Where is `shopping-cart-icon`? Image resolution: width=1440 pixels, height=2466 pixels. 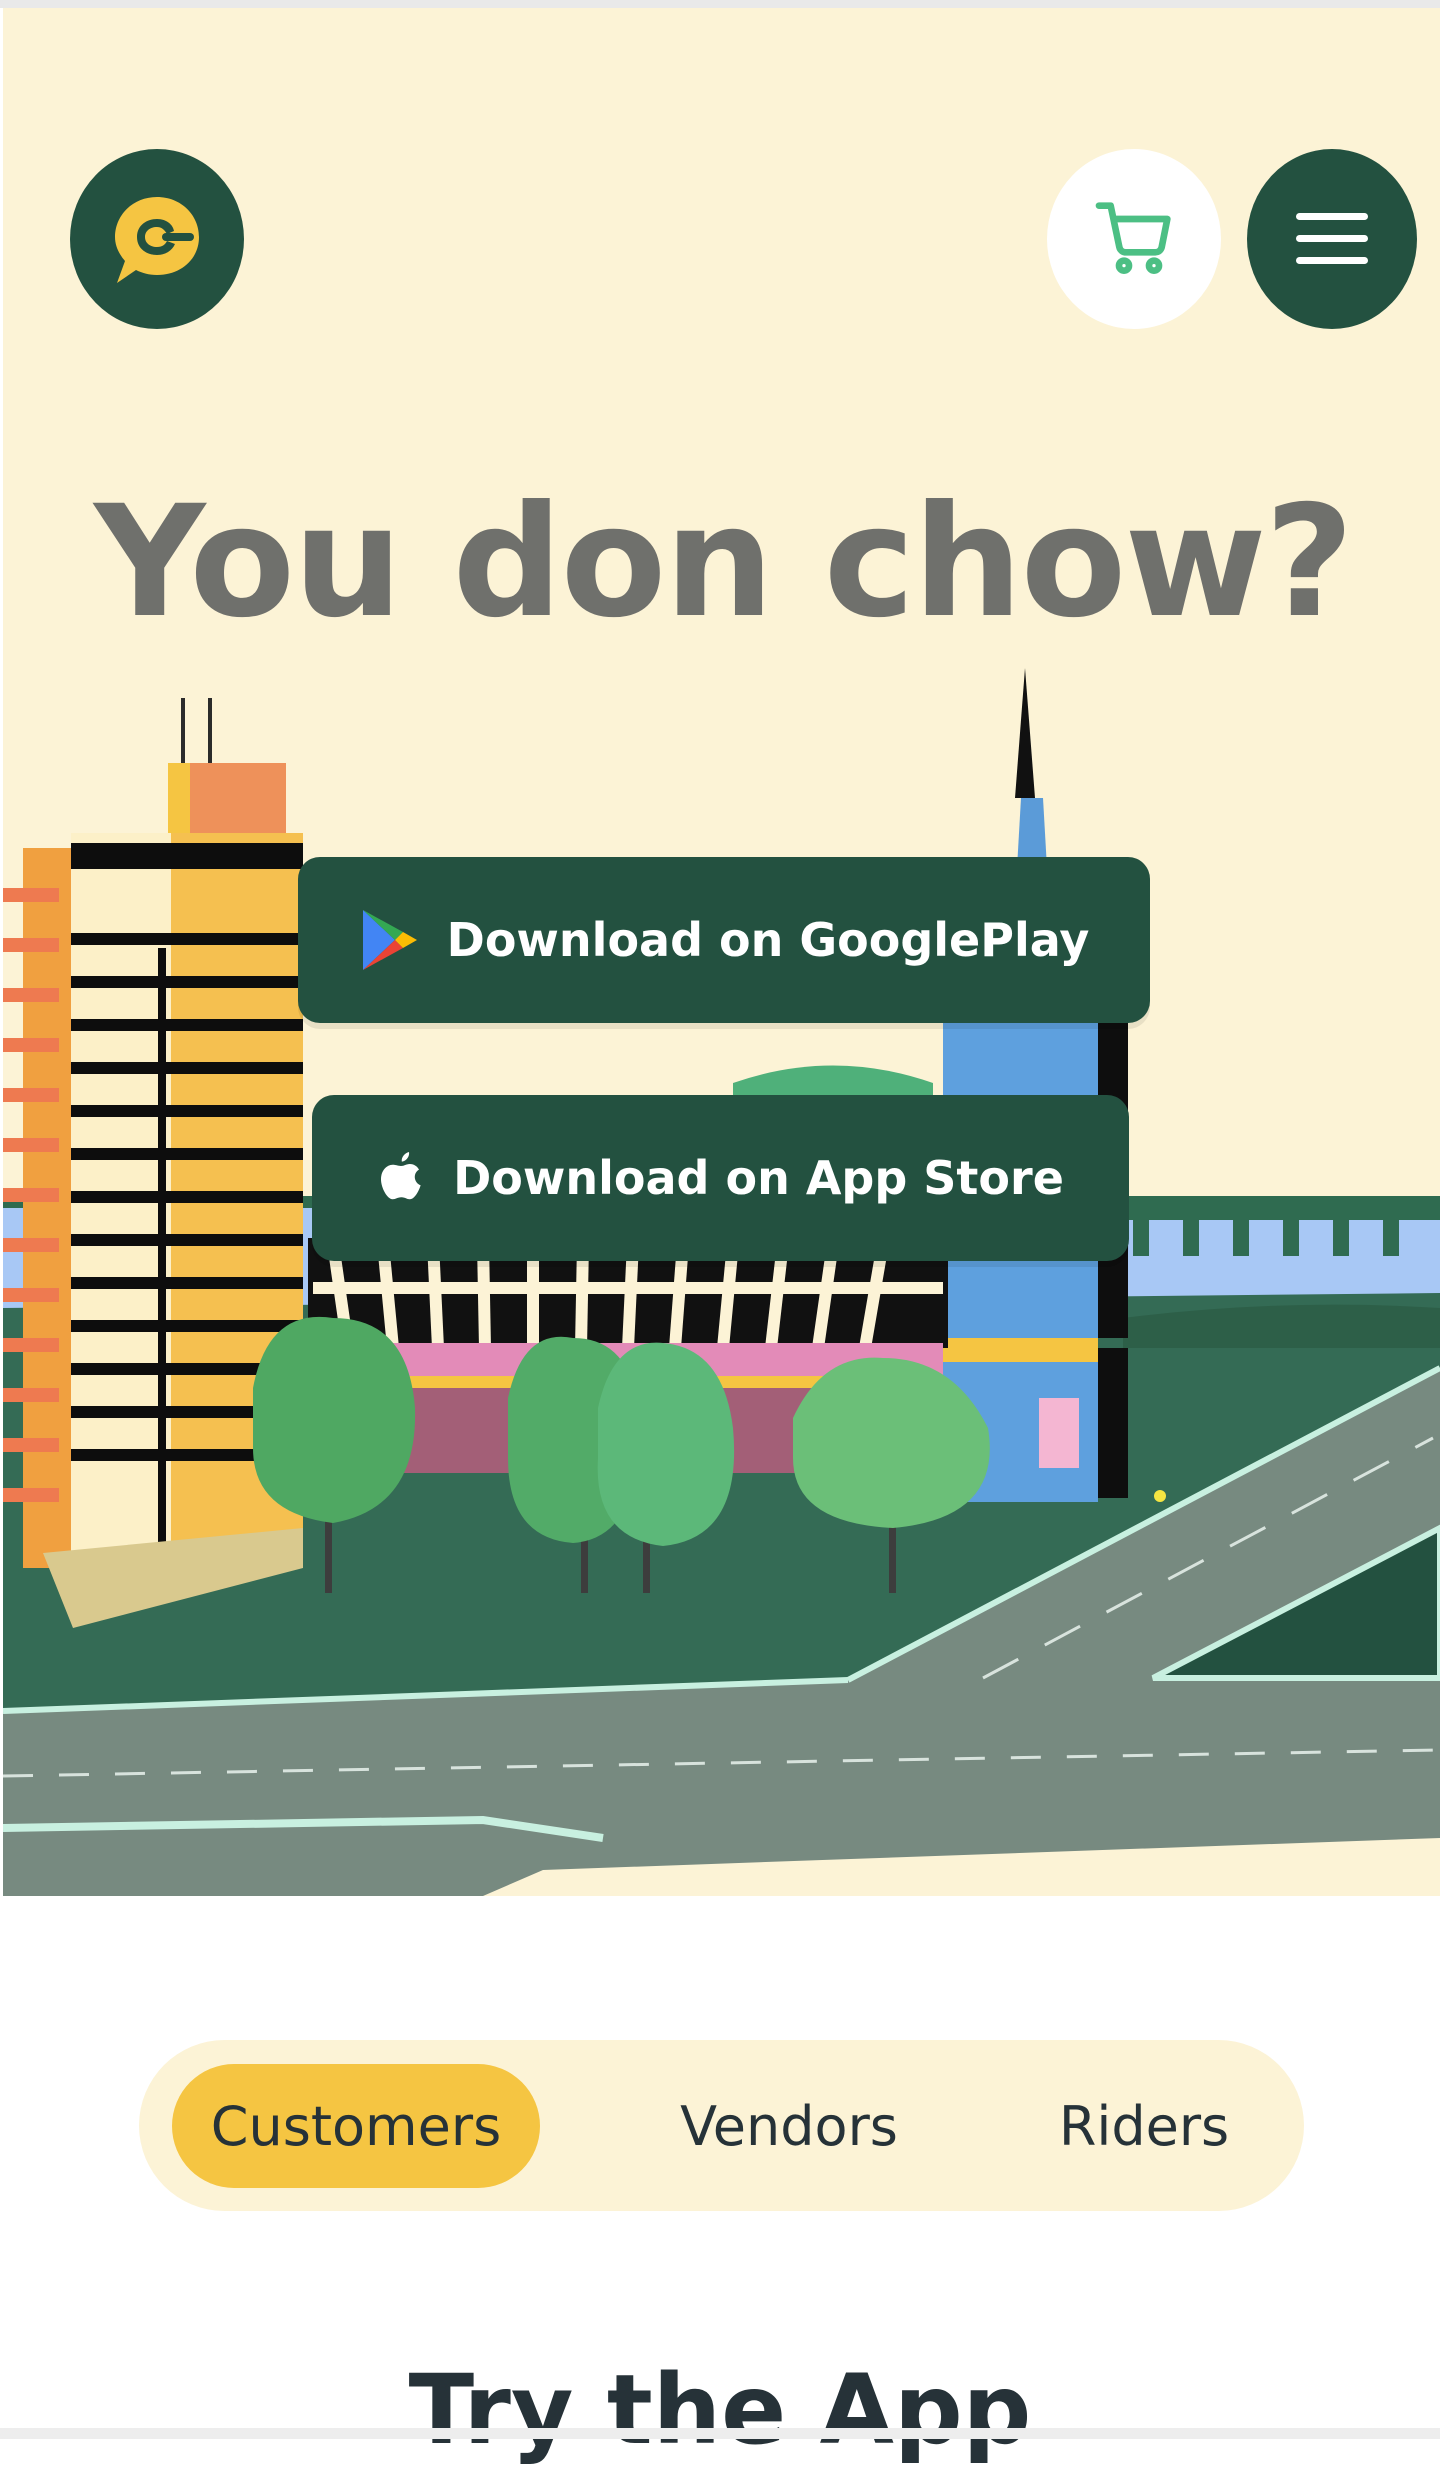
shopping-cart-icon is located at coordinates (1133, 238).